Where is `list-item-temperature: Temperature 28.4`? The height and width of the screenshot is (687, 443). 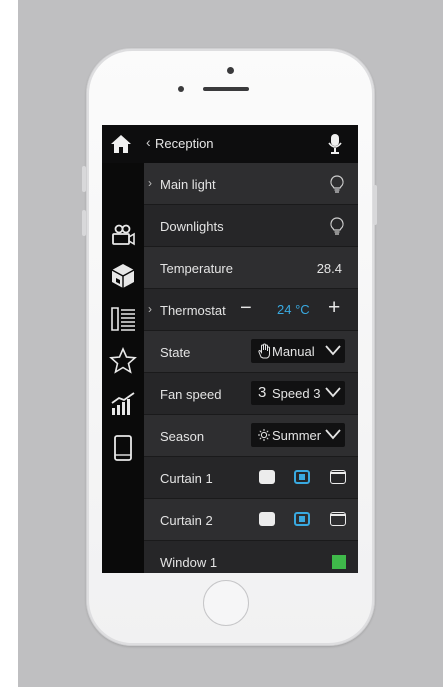
list-item-temperature: Temperature 28.4 is located at coordinates (251, 268).